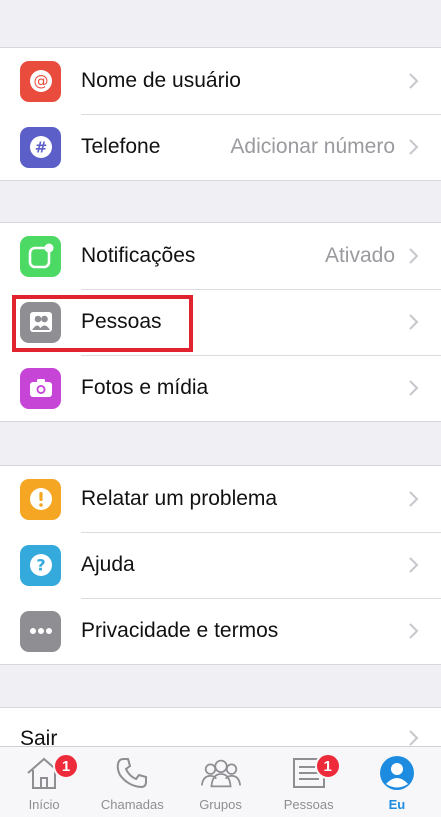 This screenshot has width=441, height=817. What do you see at coordinates (397, 773) in the screenshot?
I see `profile-icon` at bounding box center [397, 773].